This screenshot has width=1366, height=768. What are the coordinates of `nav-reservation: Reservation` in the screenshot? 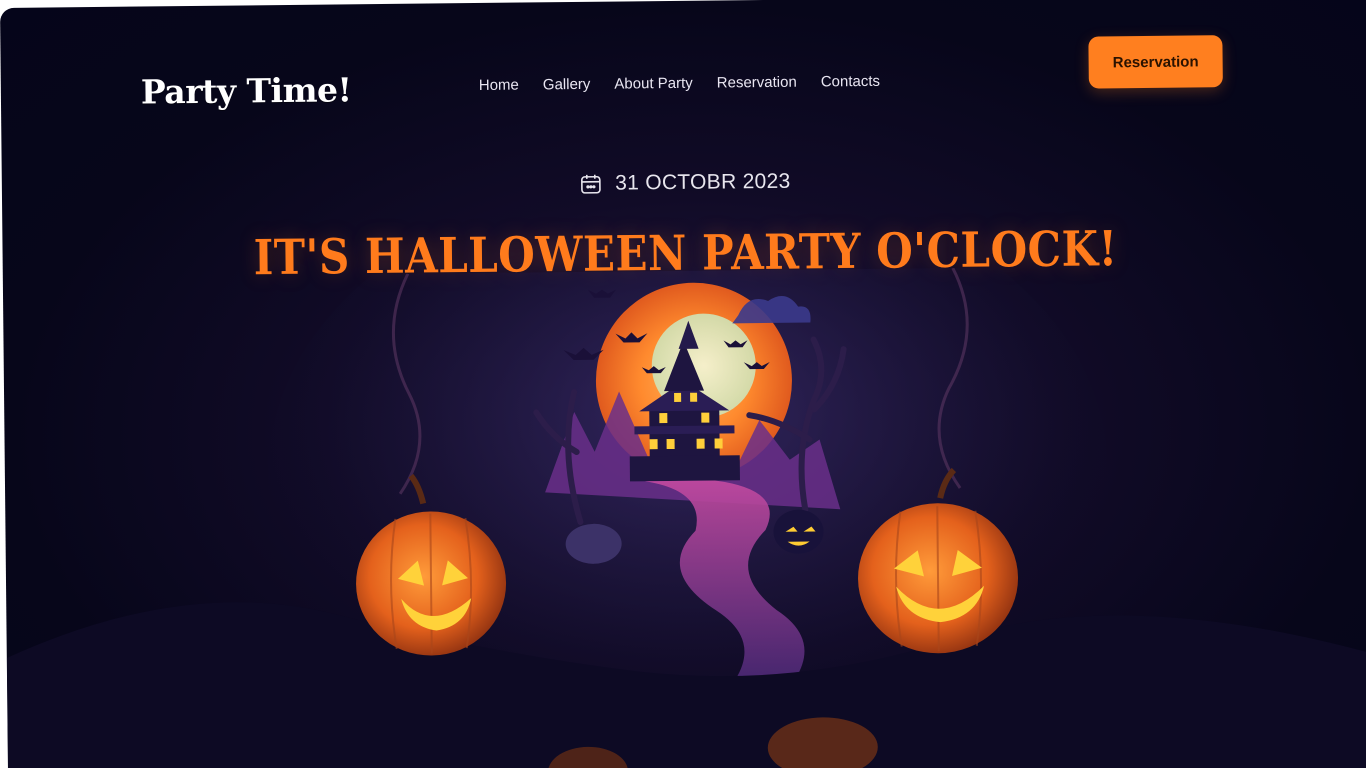 It's located at (757, 83).